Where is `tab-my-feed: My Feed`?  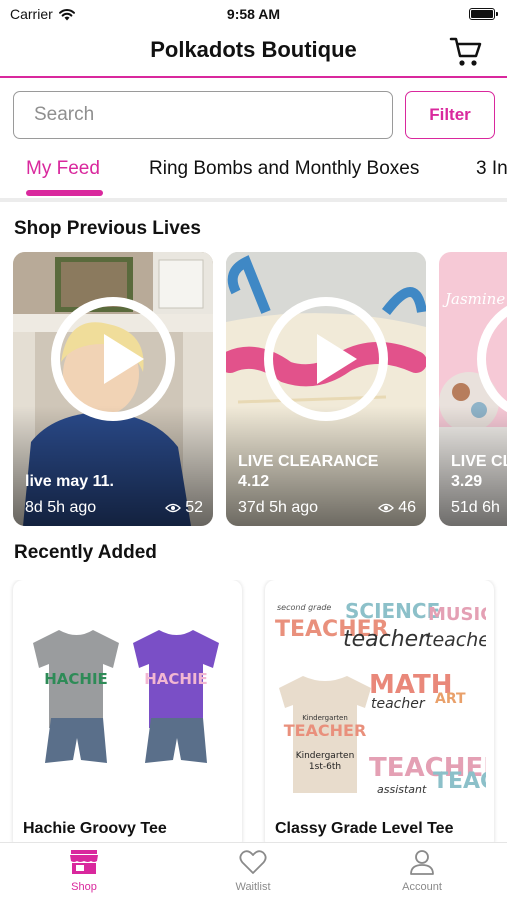 tab-my-feed: My Feed is located at coordinates (63, 169).